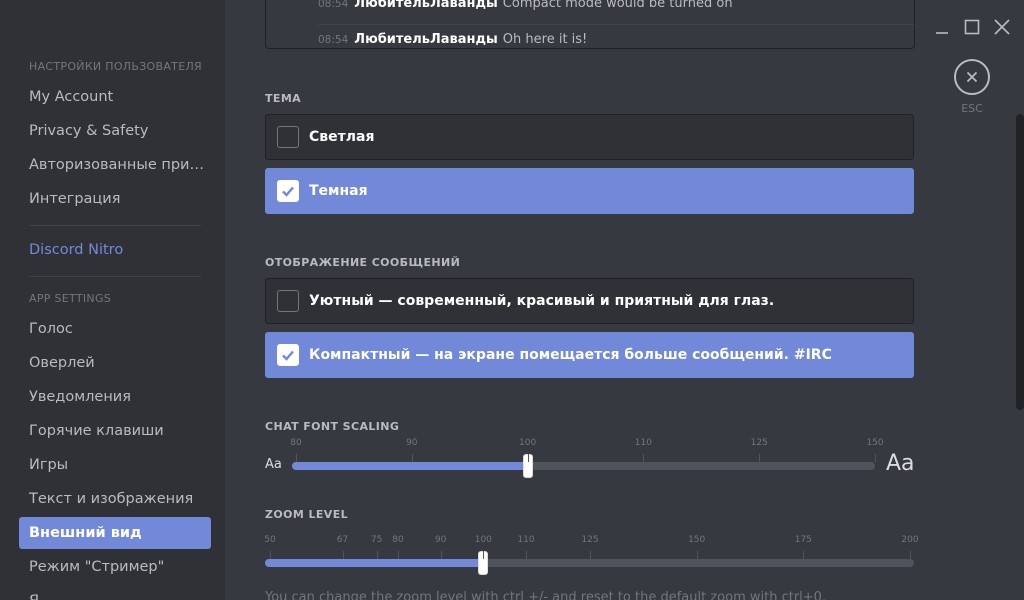 The height and width of the screenshot is (600, 1024). I want to click on sidebar-item-overlay: Оверлей, so click(115, 363).